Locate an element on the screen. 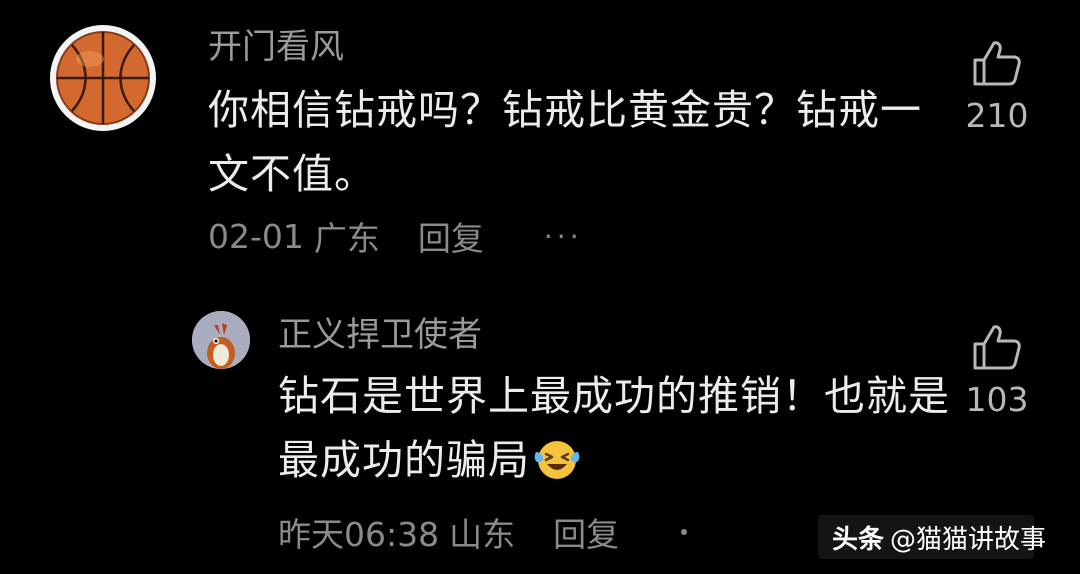 The height and width of the screenshot is (574, 1080). comment-text: 你相信钻戒吗？钻戒比黄金贵？钻戒一文不值。 is located at coordinates (565, 142).